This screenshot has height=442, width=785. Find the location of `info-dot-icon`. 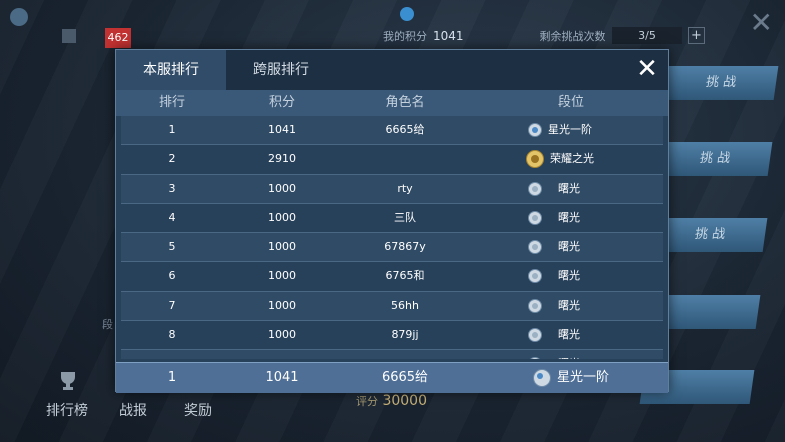

info-dot-icon is located at coordinates (407, 14).